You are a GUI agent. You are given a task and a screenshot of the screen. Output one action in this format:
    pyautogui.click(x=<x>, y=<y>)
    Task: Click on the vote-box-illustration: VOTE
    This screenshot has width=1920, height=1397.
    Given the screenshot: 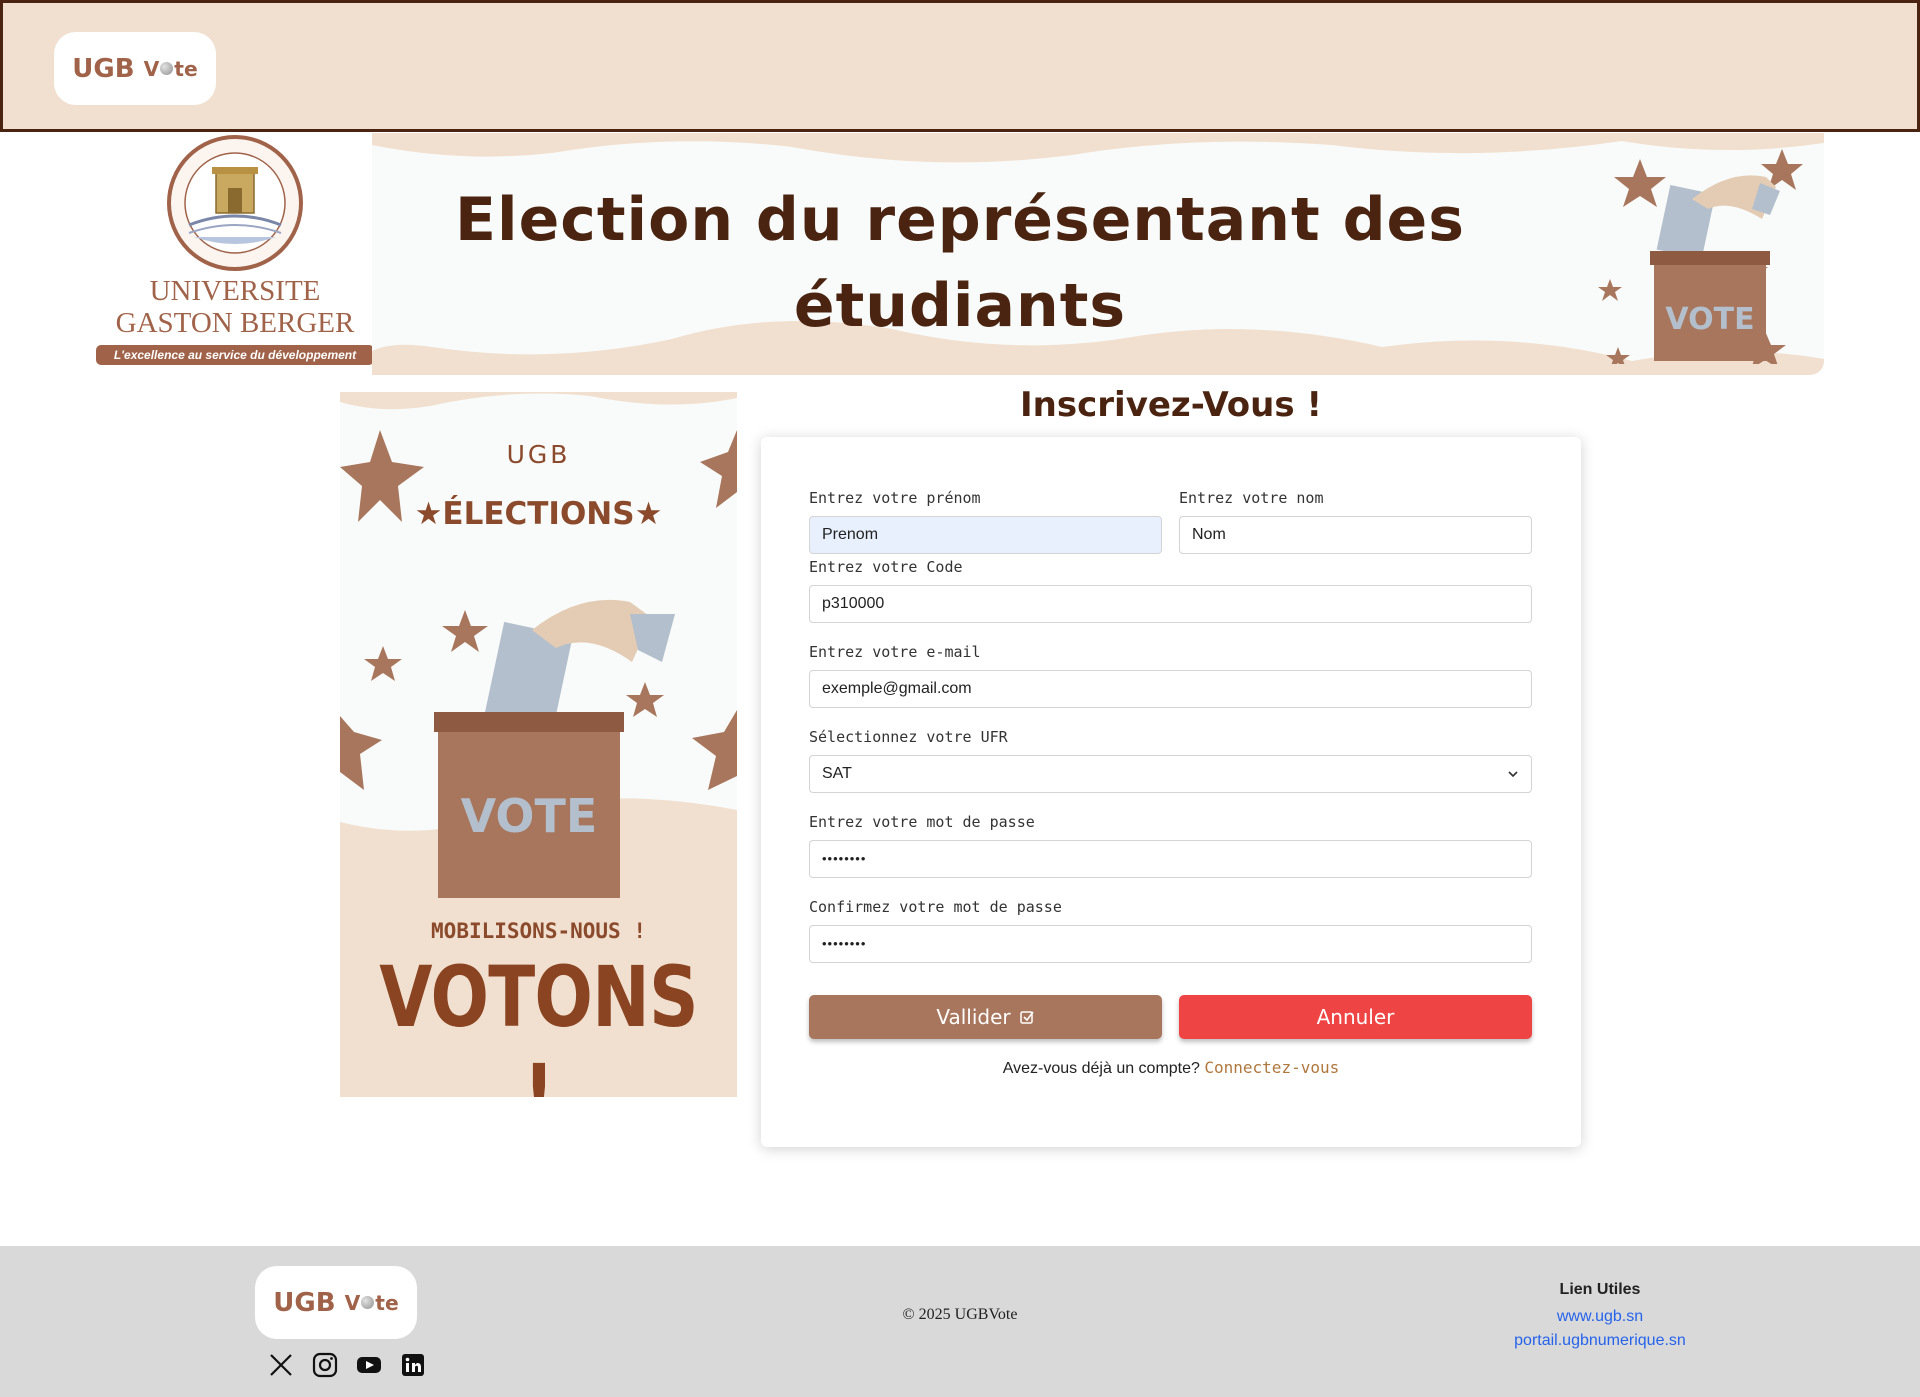 What is the action you would take?
    pyautogui.click(x=1700, y=256)
    